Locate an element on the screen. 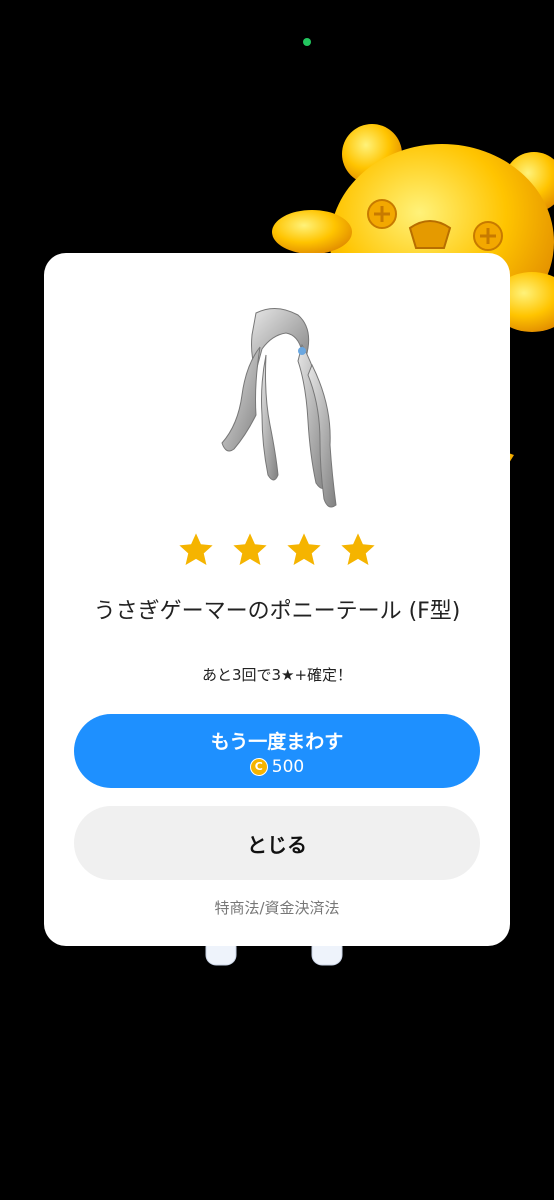  legal-notice-link: 特商法/資金決済法 is located at coordinates (277, 907).